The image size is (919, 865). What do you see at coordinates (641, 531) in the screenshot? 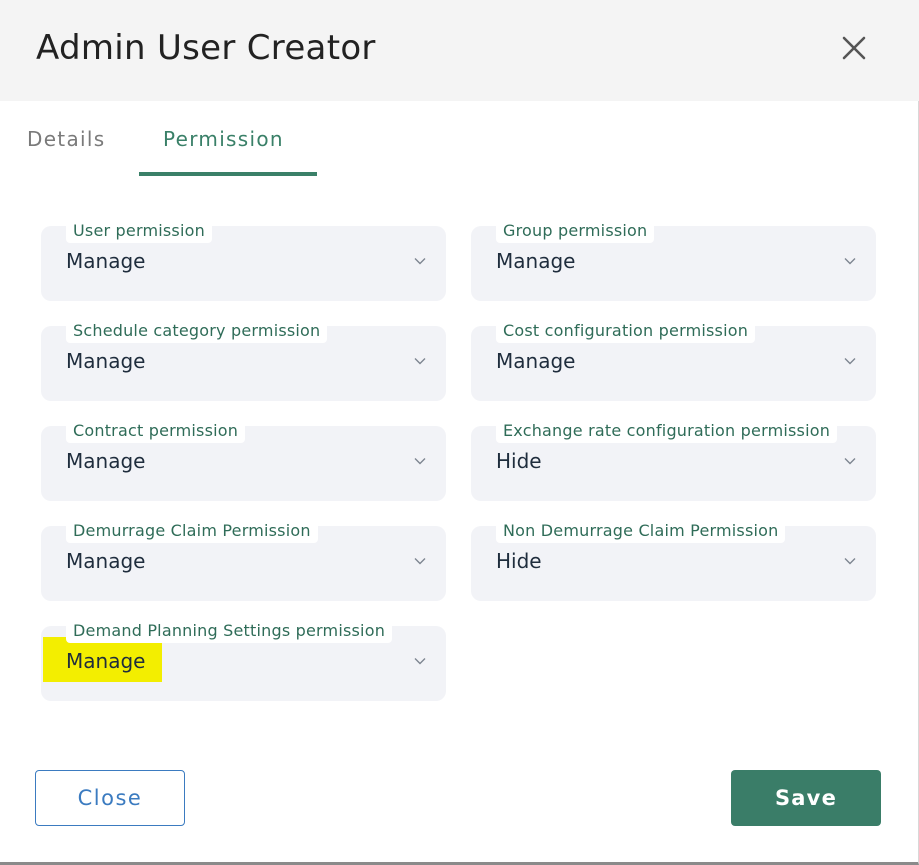
I see `field-label: Non Demurrage Claim Permission` at bounding box center [641, 531].